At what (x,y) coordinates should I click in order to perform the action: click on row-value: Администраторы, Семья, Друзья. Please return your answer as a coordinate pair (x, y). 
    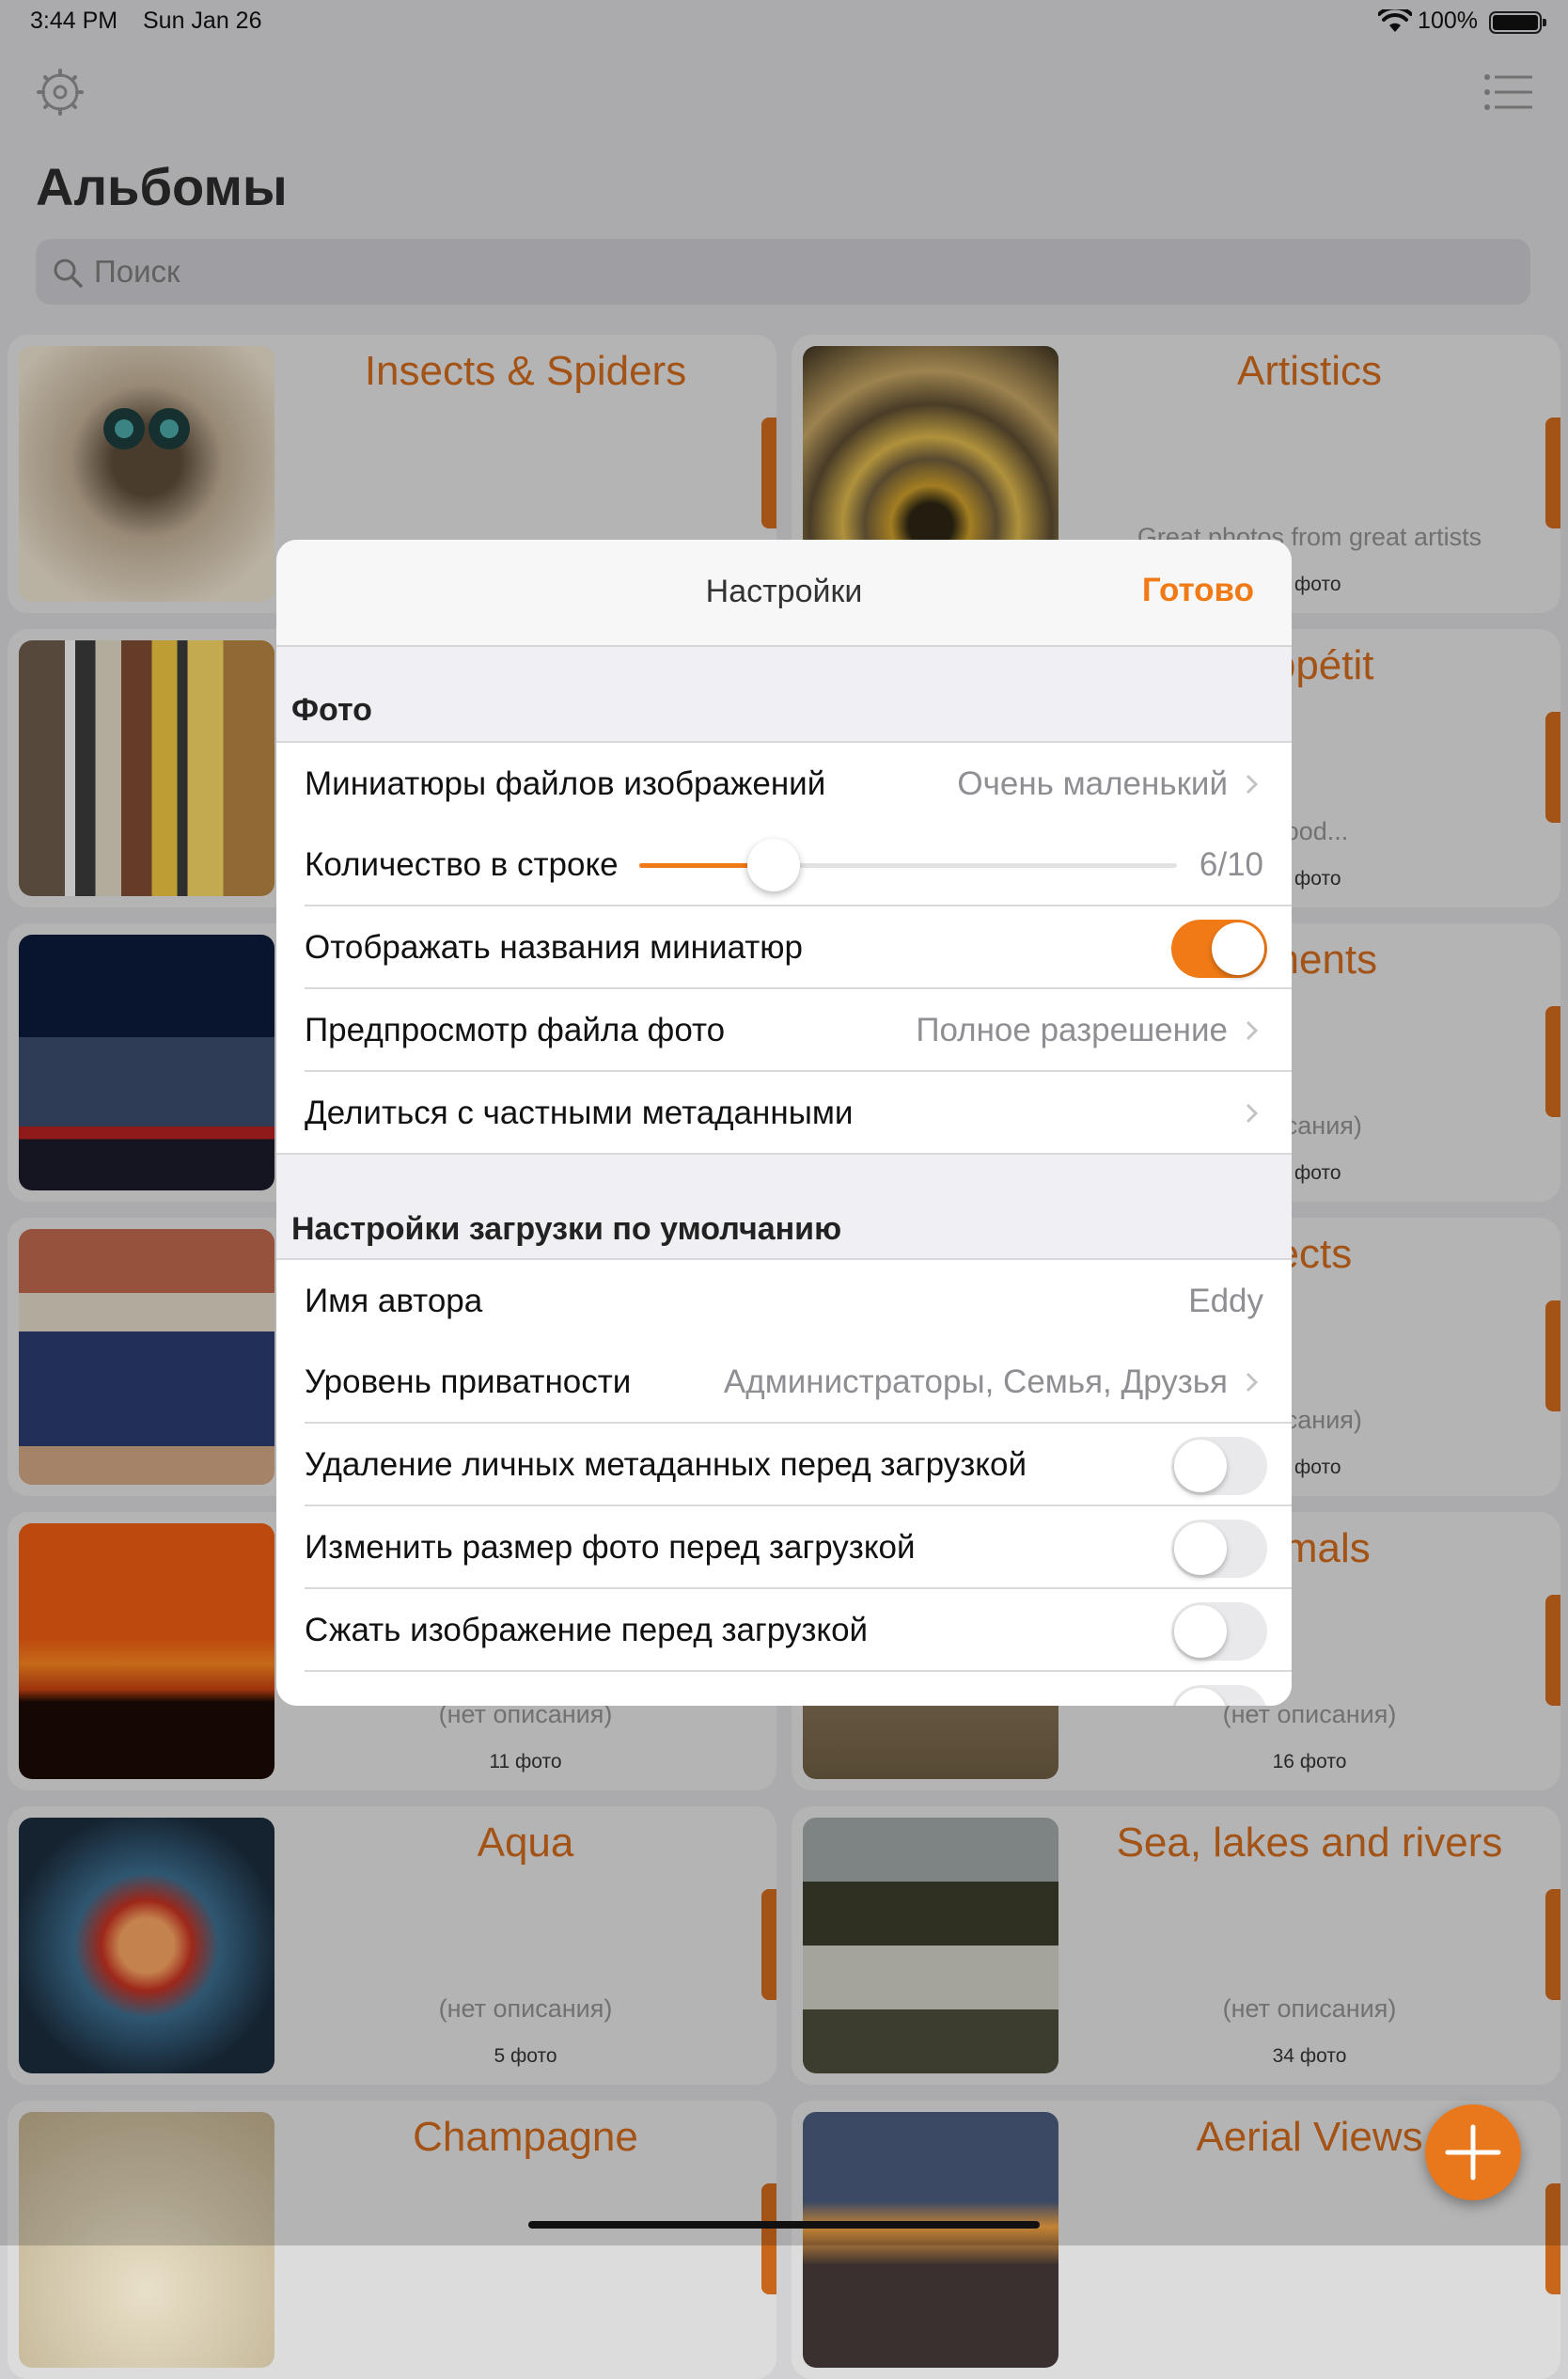
    Looking at the image, I should click on (975, 1381).